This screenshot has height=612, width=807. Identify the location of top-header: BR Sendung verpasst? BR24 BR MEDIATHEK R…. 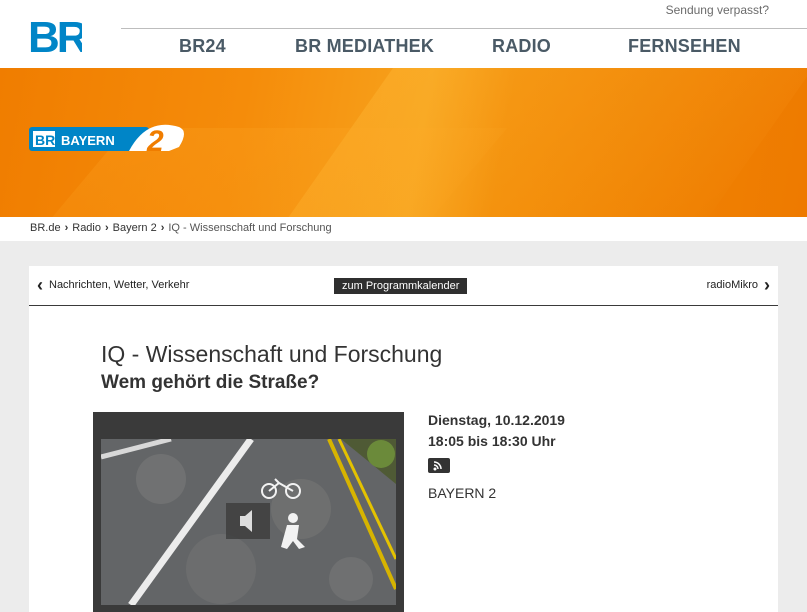
(403, 34).